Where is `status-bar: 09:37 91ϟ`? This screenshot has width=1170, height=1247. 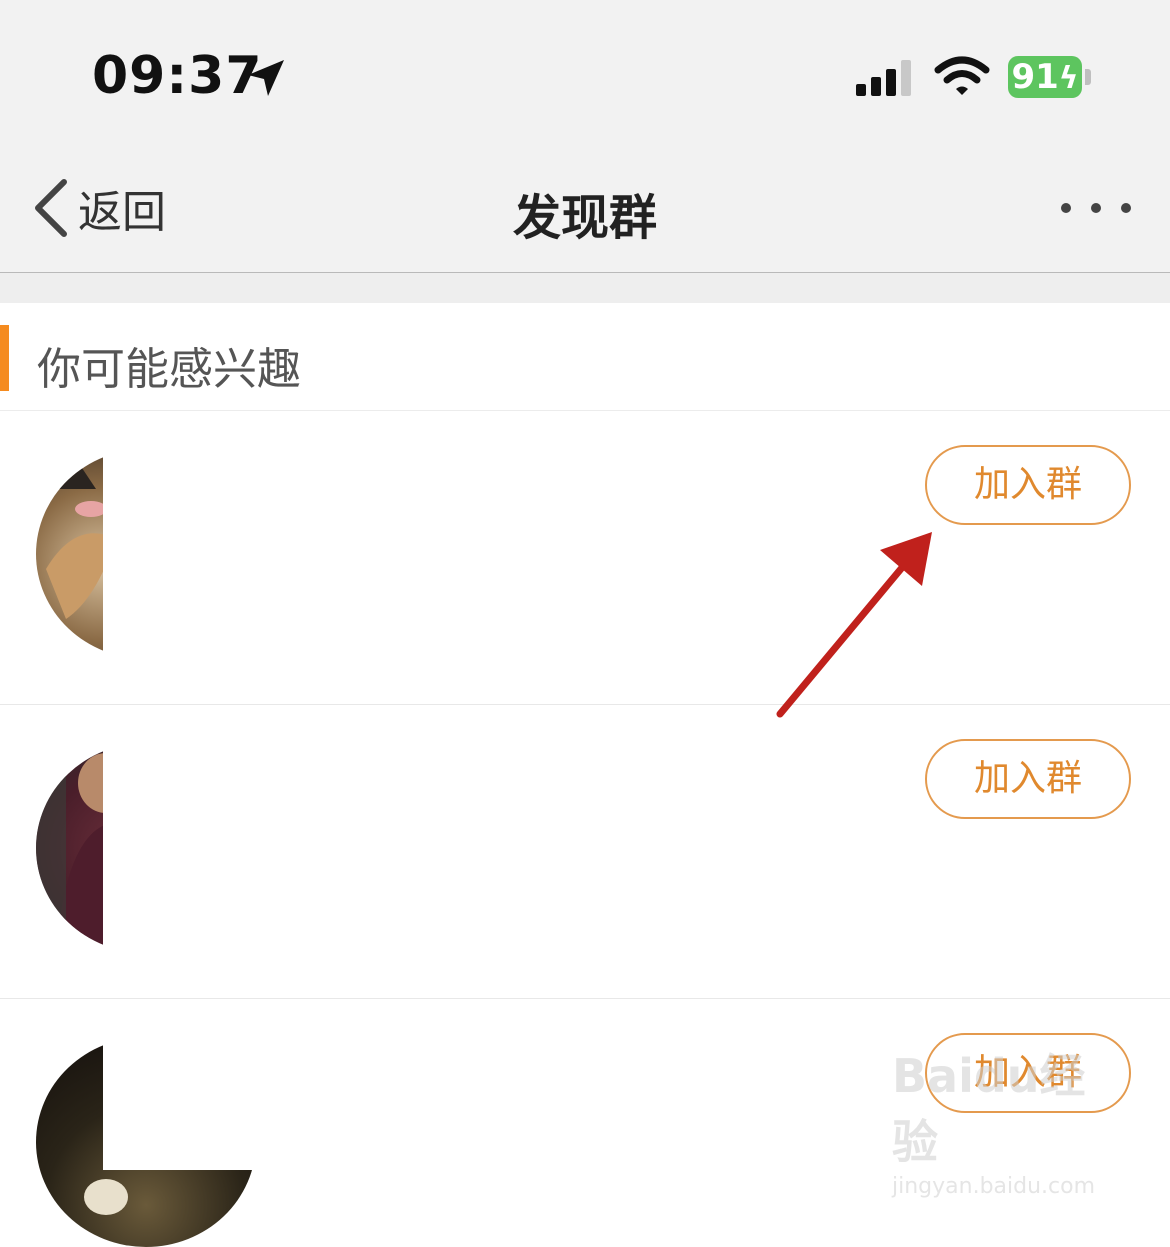
status-bar: 09:37 91ϟ is located at coordinates (585, 75).